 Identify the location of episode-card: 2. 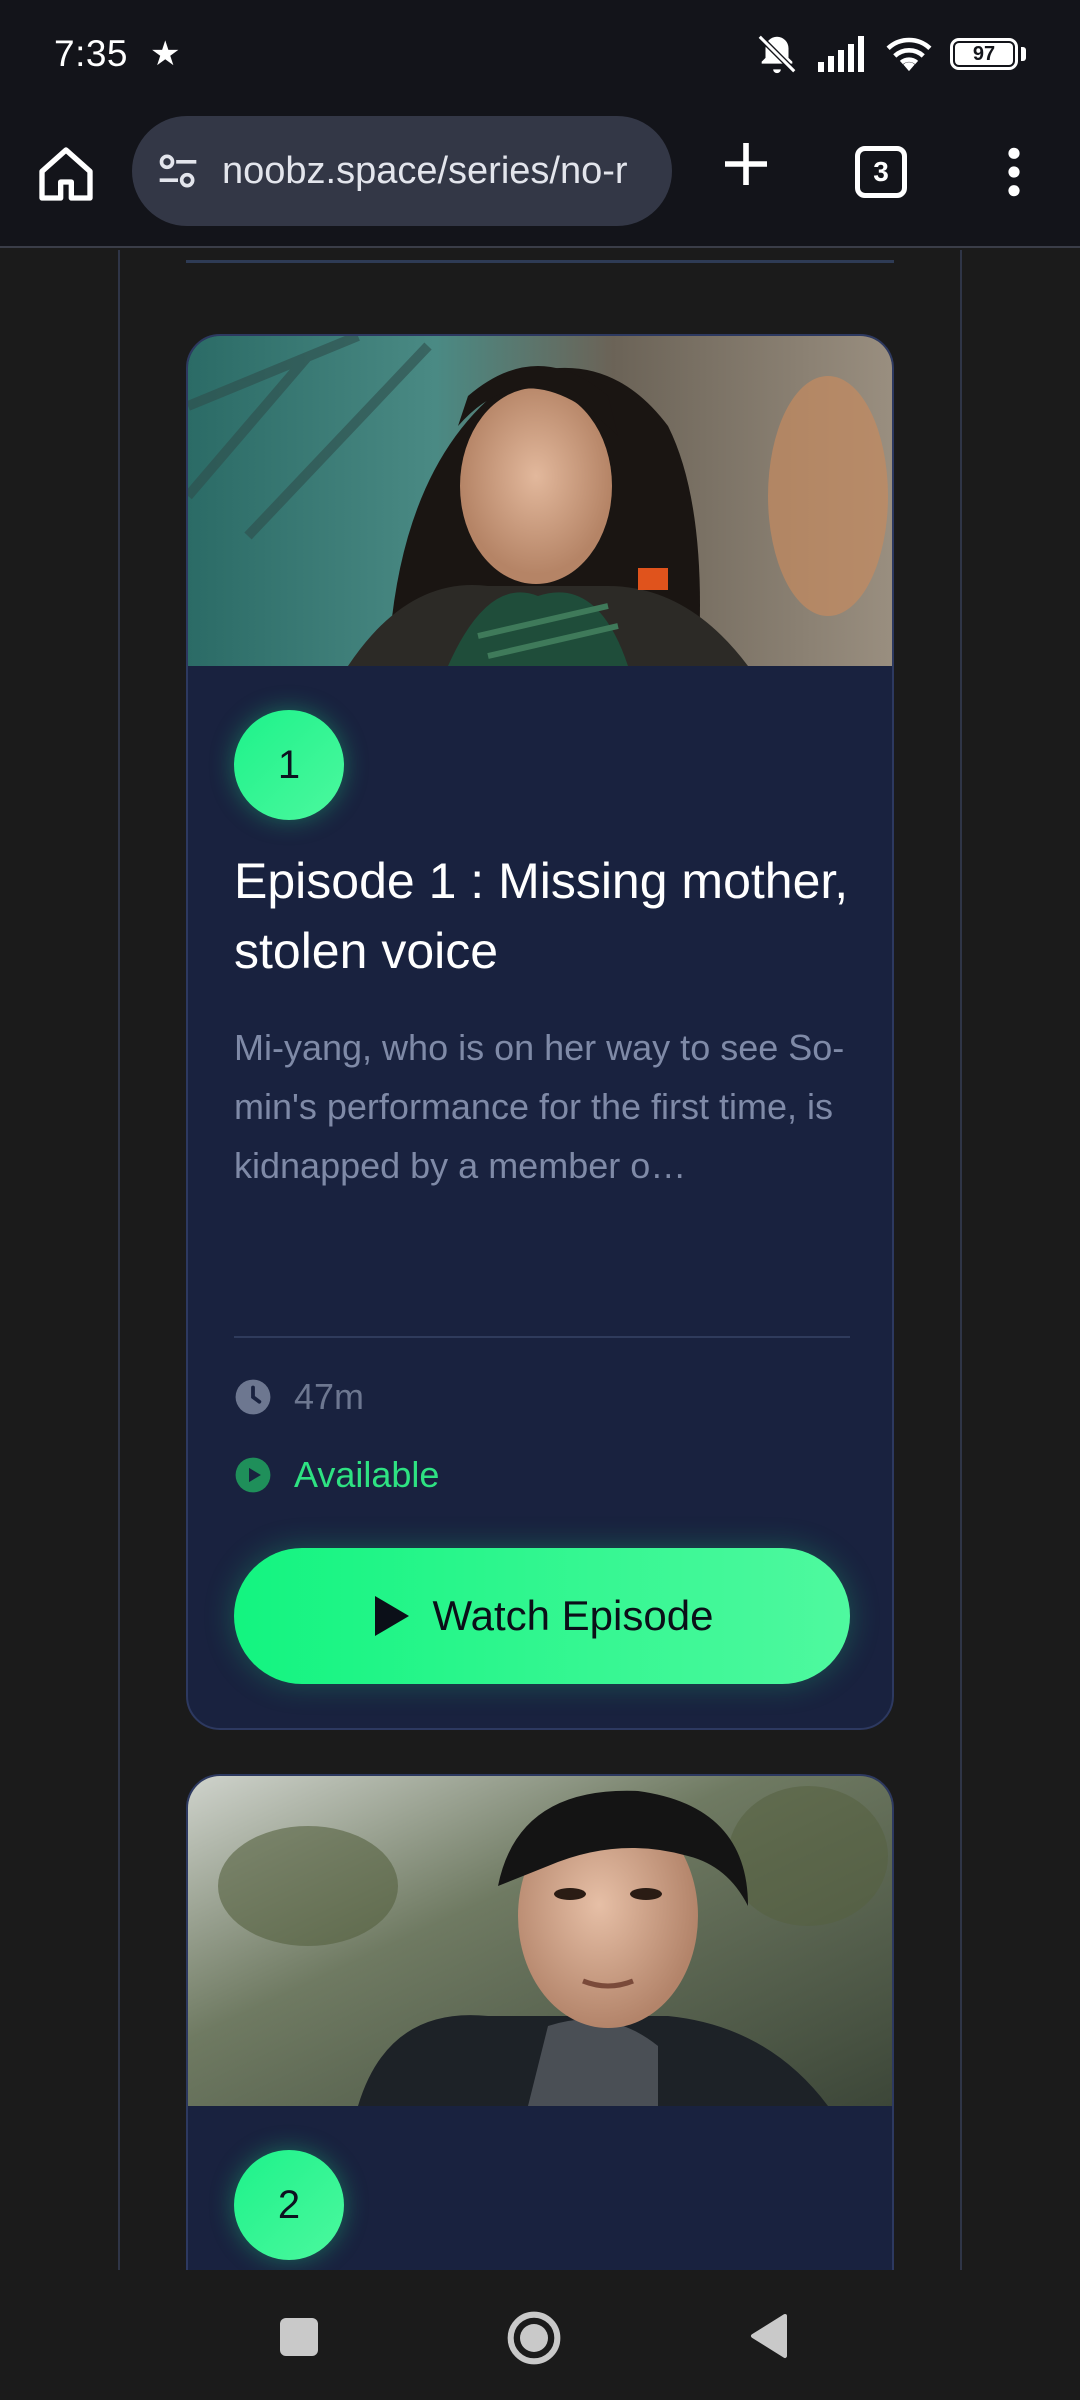
(540, 2022).